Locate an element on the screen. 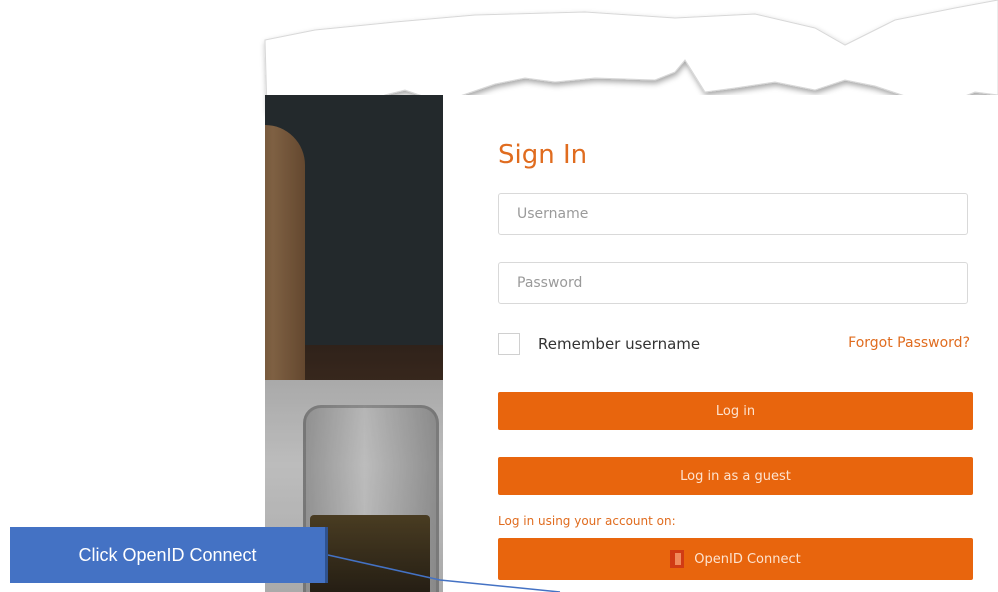  signin-title: Sign In is located at coordinates (543, 155).